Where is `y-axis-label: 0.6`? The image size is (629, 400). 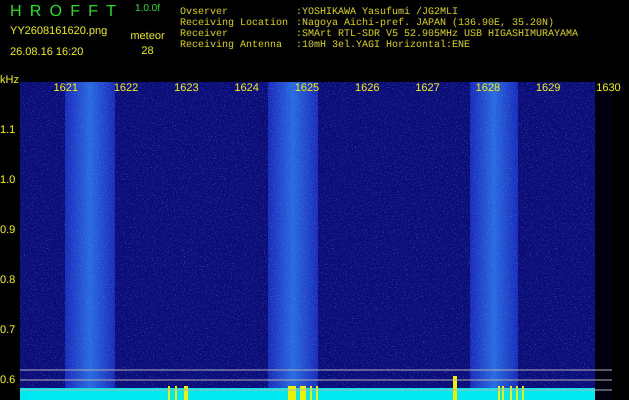
y-axis-label: 0.6 is located at coordinates (8, 380).